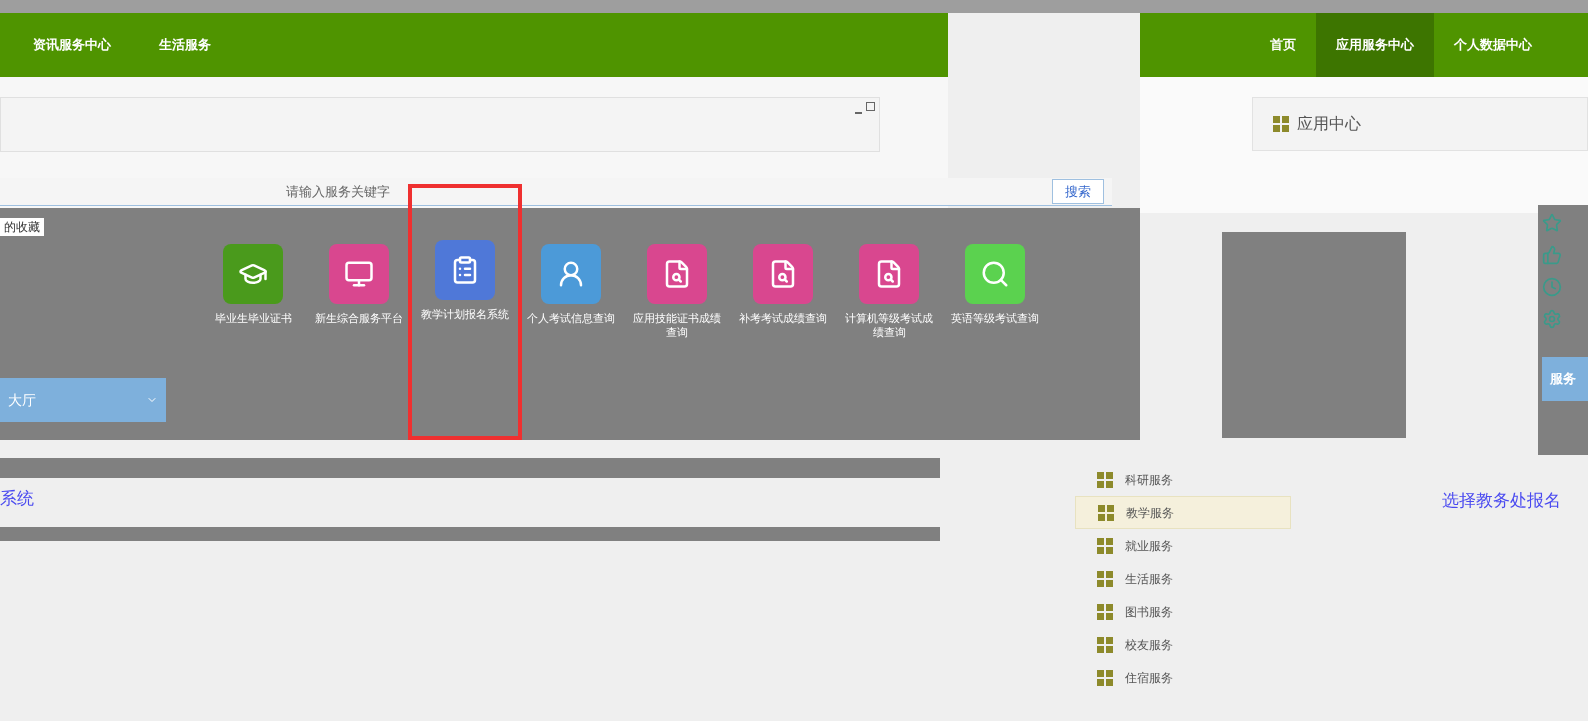 This screenshot has width=1588, height=721. Describe the element at coordinates (185, 45) in the screenshot. I see `nav-link: 生活服务` at that location.